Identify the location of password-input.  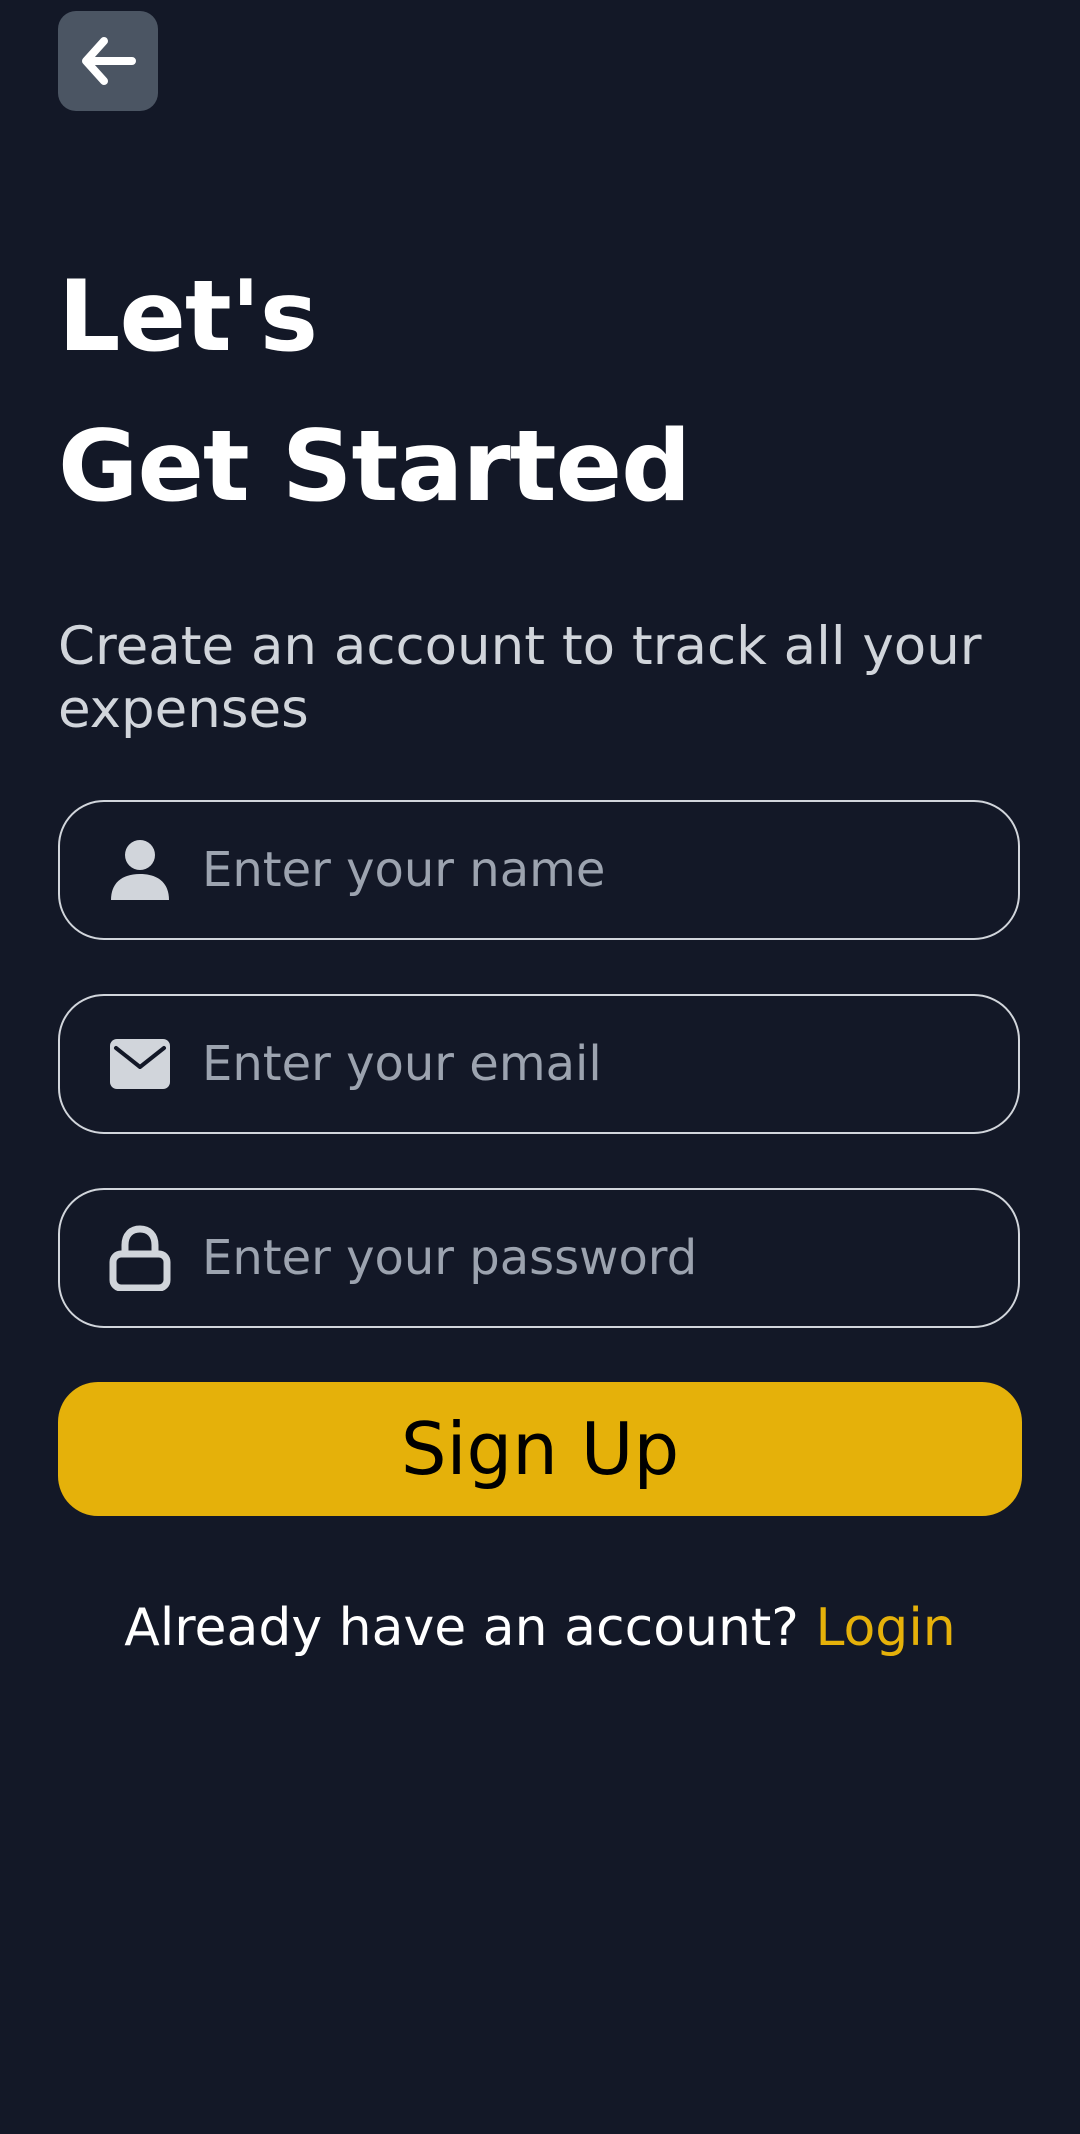
(595, 1258).